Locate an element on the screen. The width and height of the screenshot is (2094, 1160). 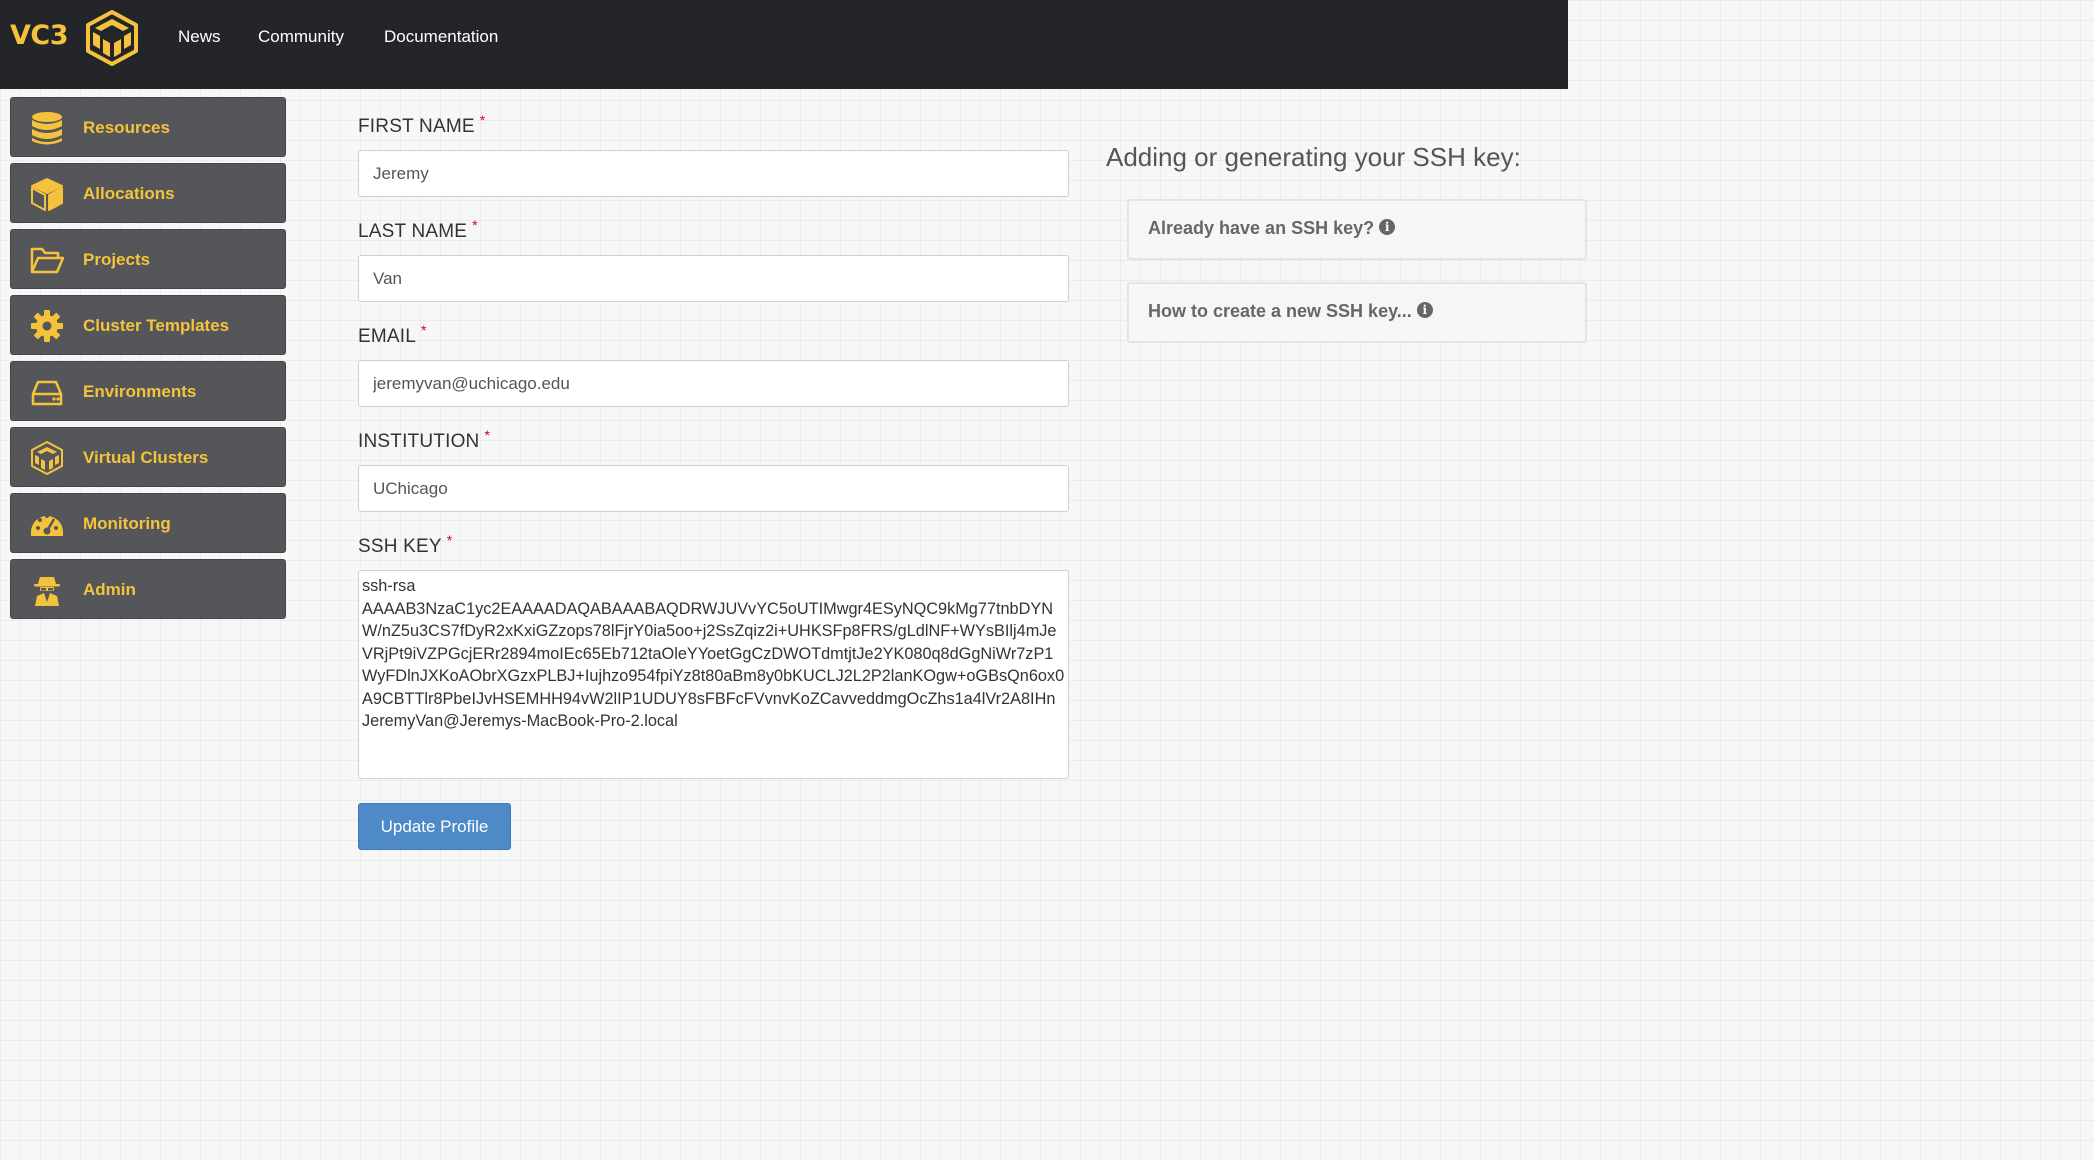
ssh-key-label-text: SSH KEY is located at coordinates (400, 546).